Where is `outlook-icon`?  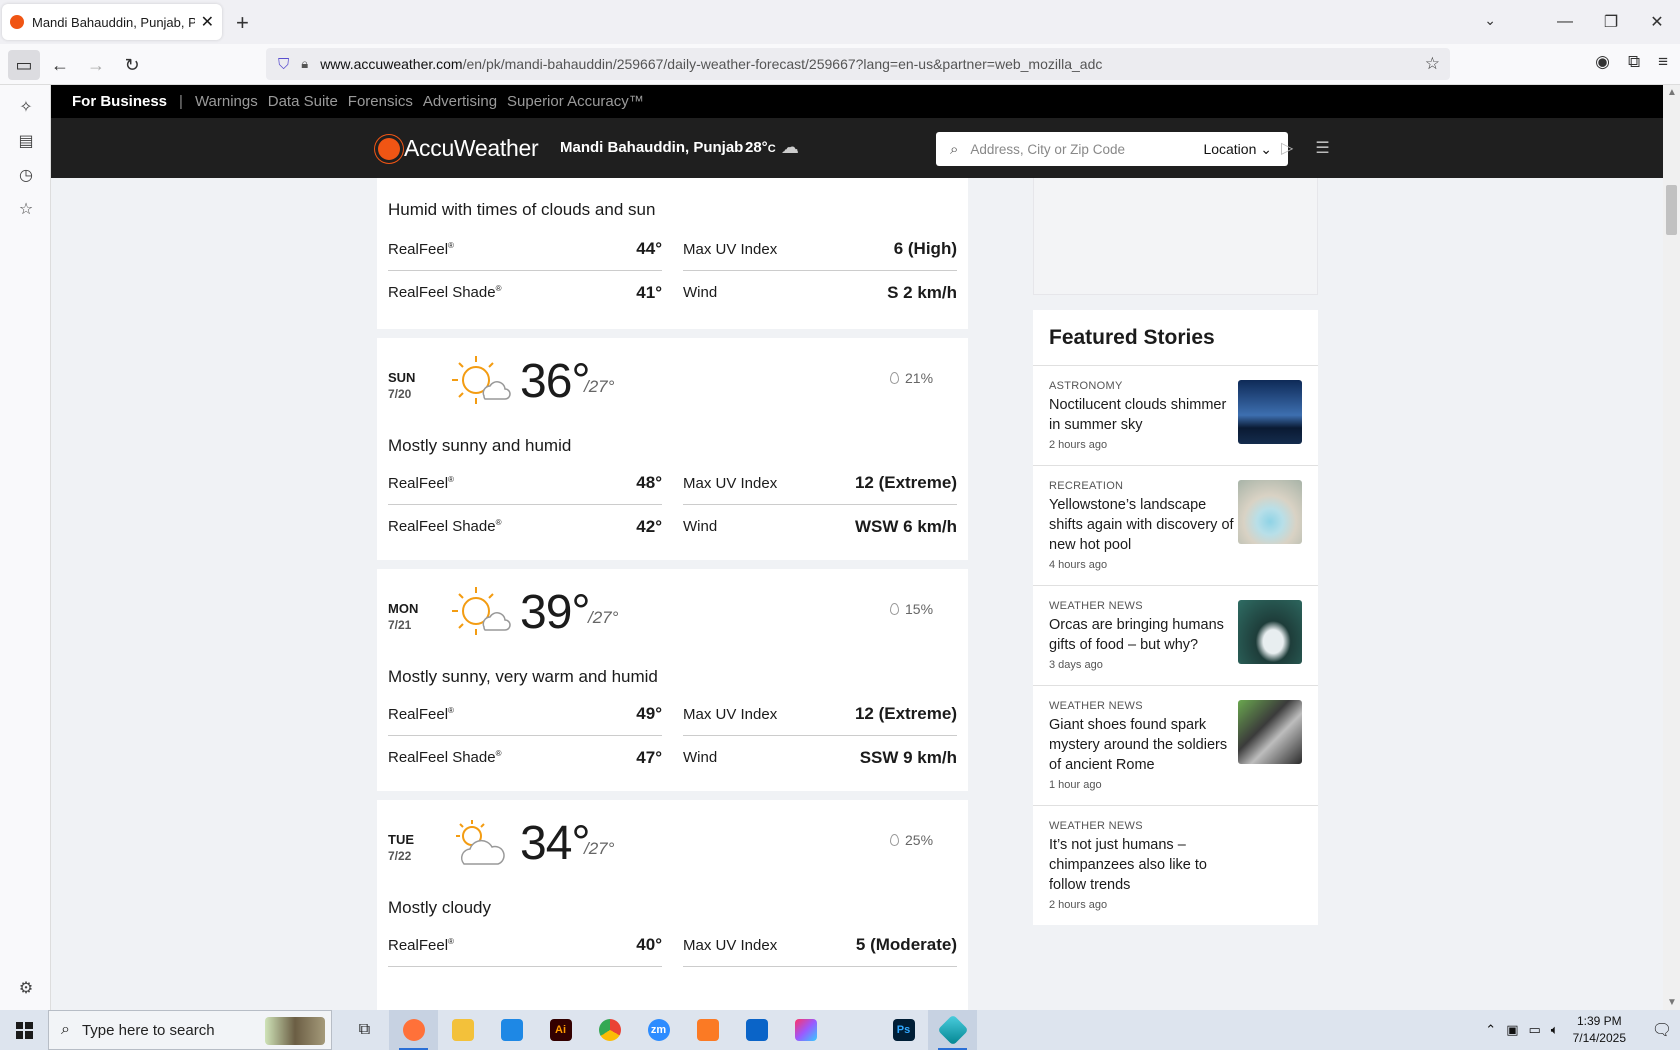
outlook-icon is located at coordinates (756, 1030).